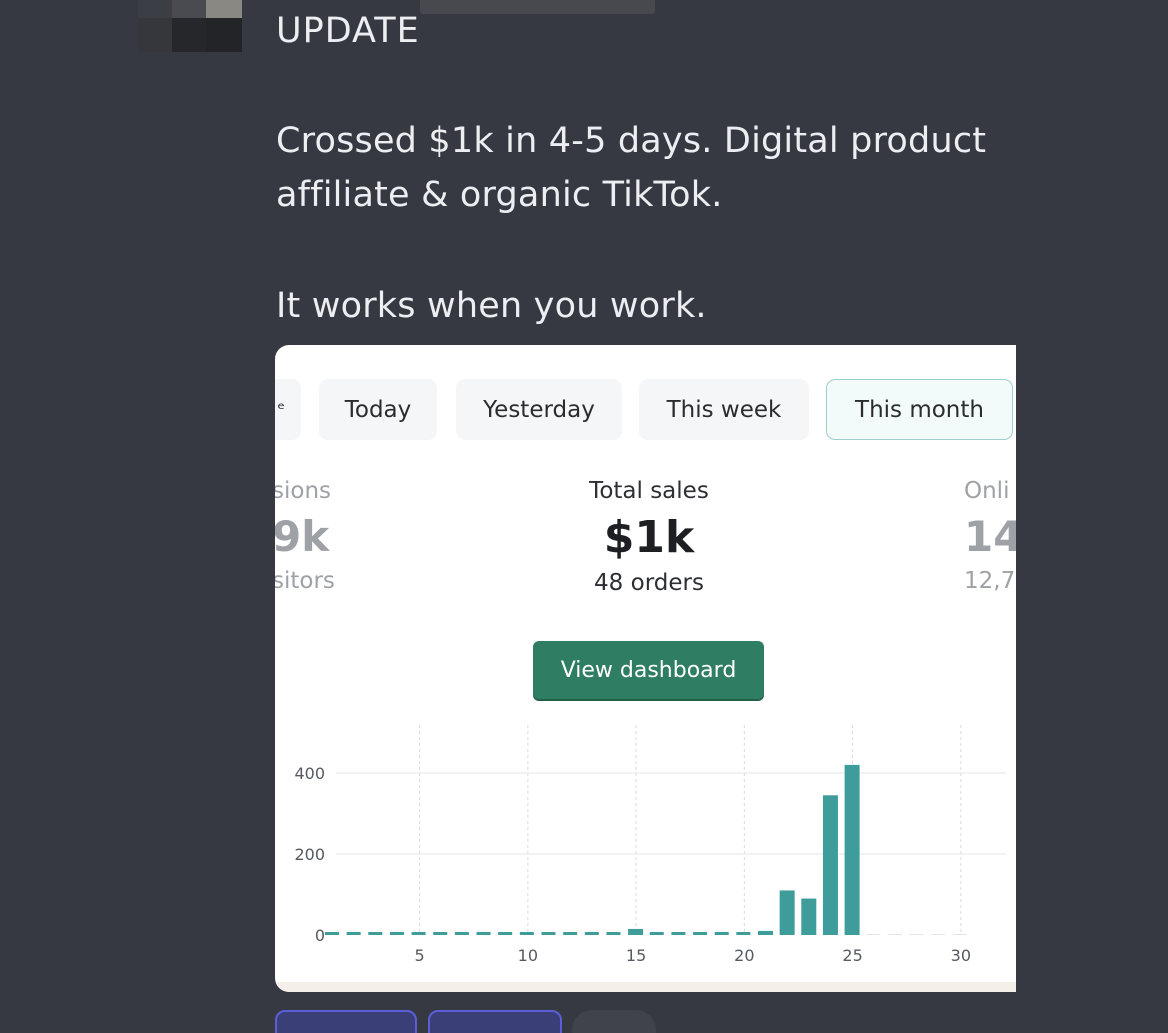 This screenshot has width=1168, height=1033. Describe the element at coordinates (636, 955) in the screenshot. I see `x-tick-label: 15` at that location.